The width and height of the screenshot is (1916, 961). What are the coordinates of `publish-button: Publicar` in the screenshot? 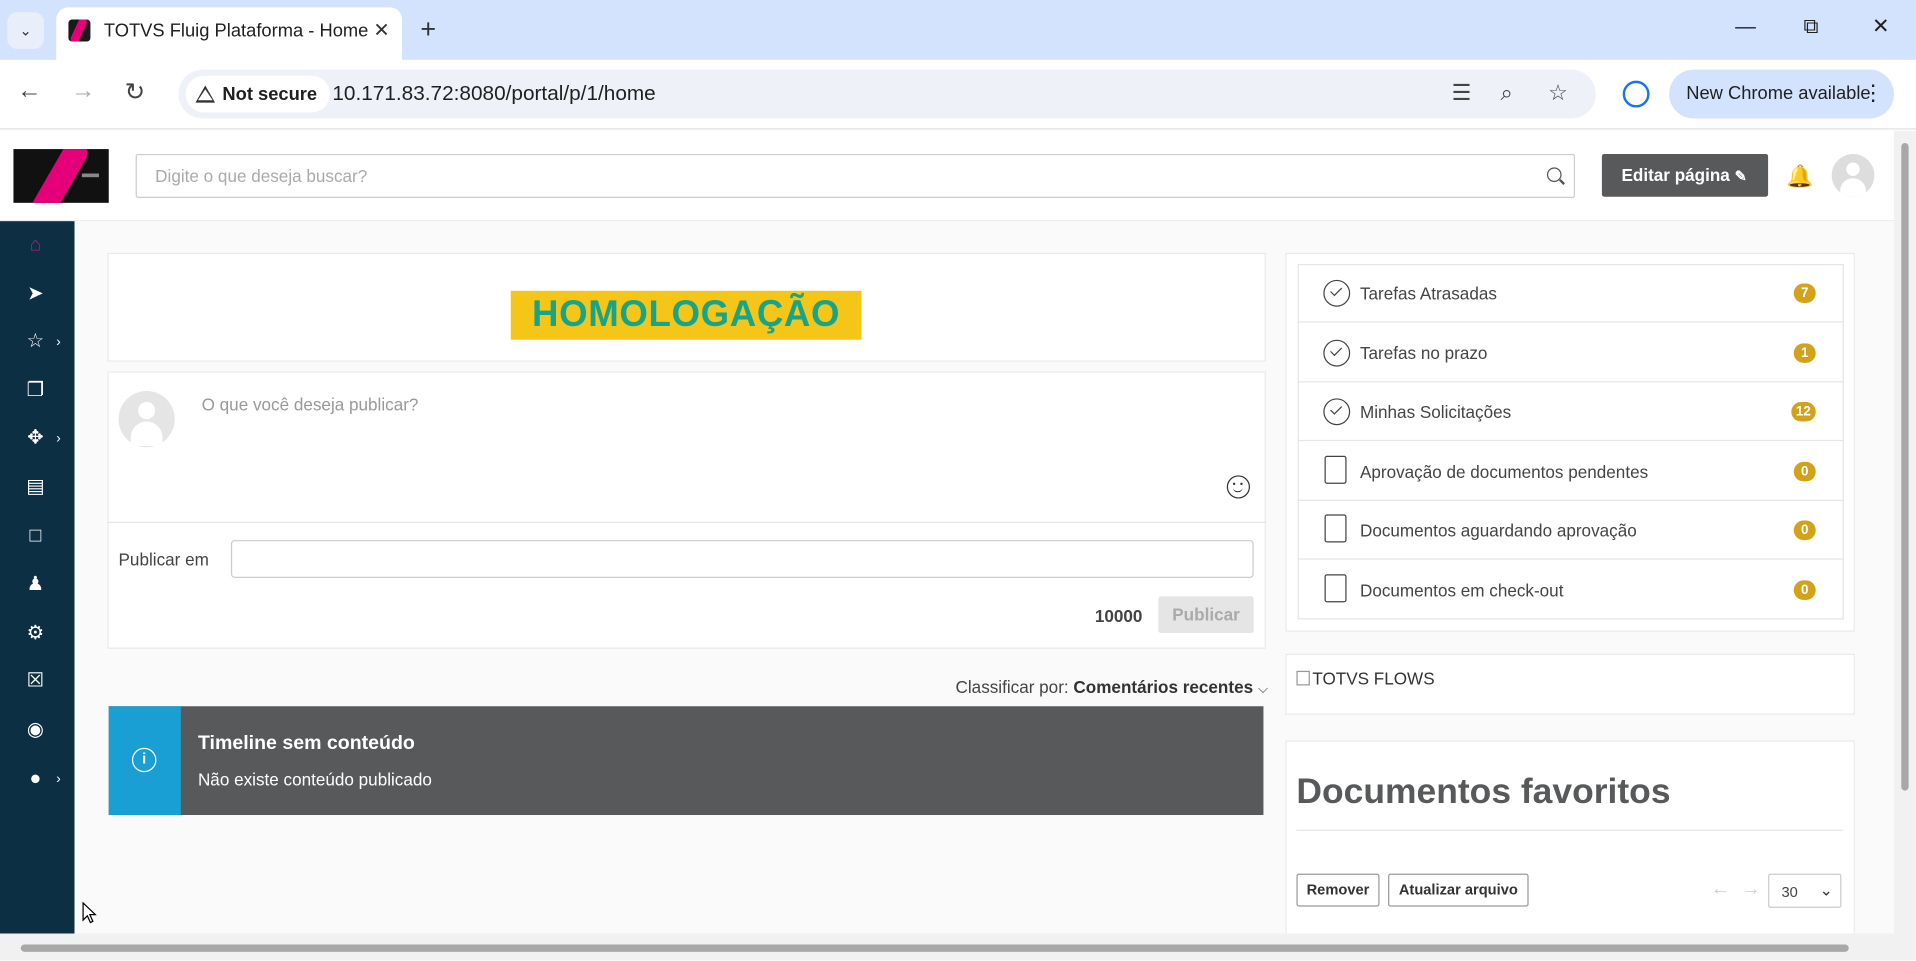 It's located at (1206, 614).